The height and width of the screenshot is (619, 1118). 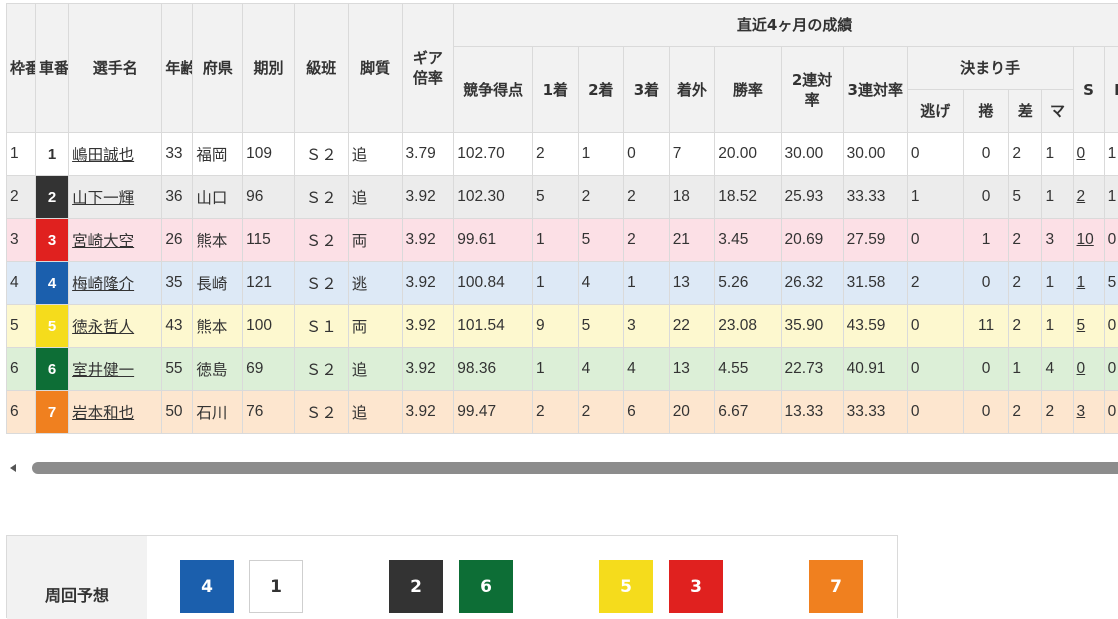 What do you see at coordinates (375, 68) in the screenshot?
I see `header-style: 脚質` at bounding box center [375, 68].